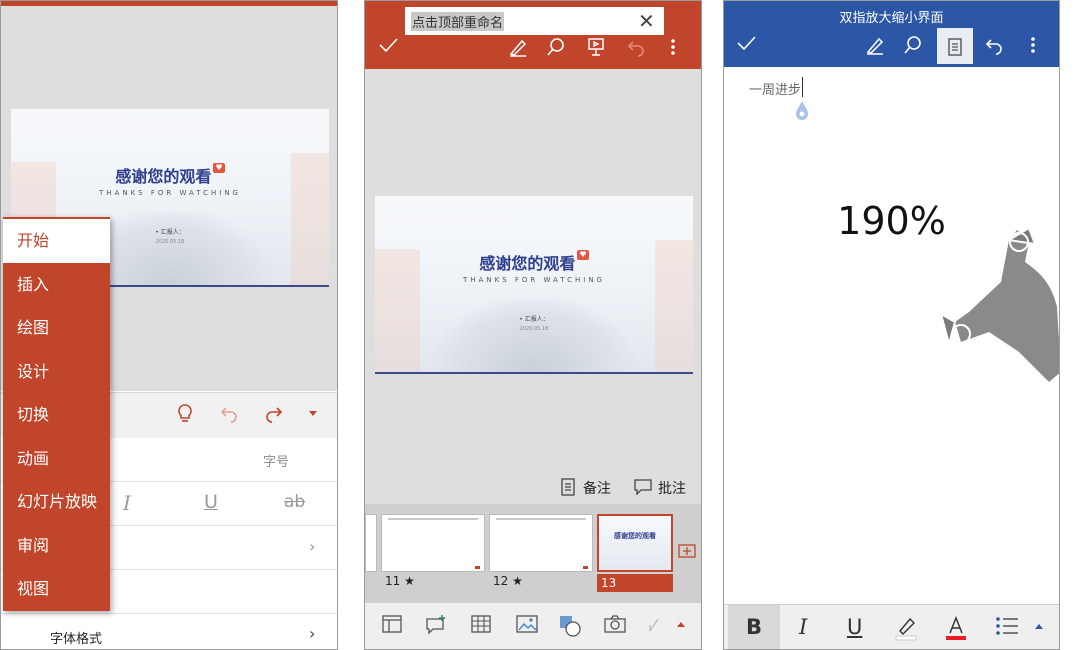 The height and width of the screenshot is (650, 1080). Describe the element at coordinates (635, 583) in the screenshot. I see `thumbnail-number-selected: 13` at that location.